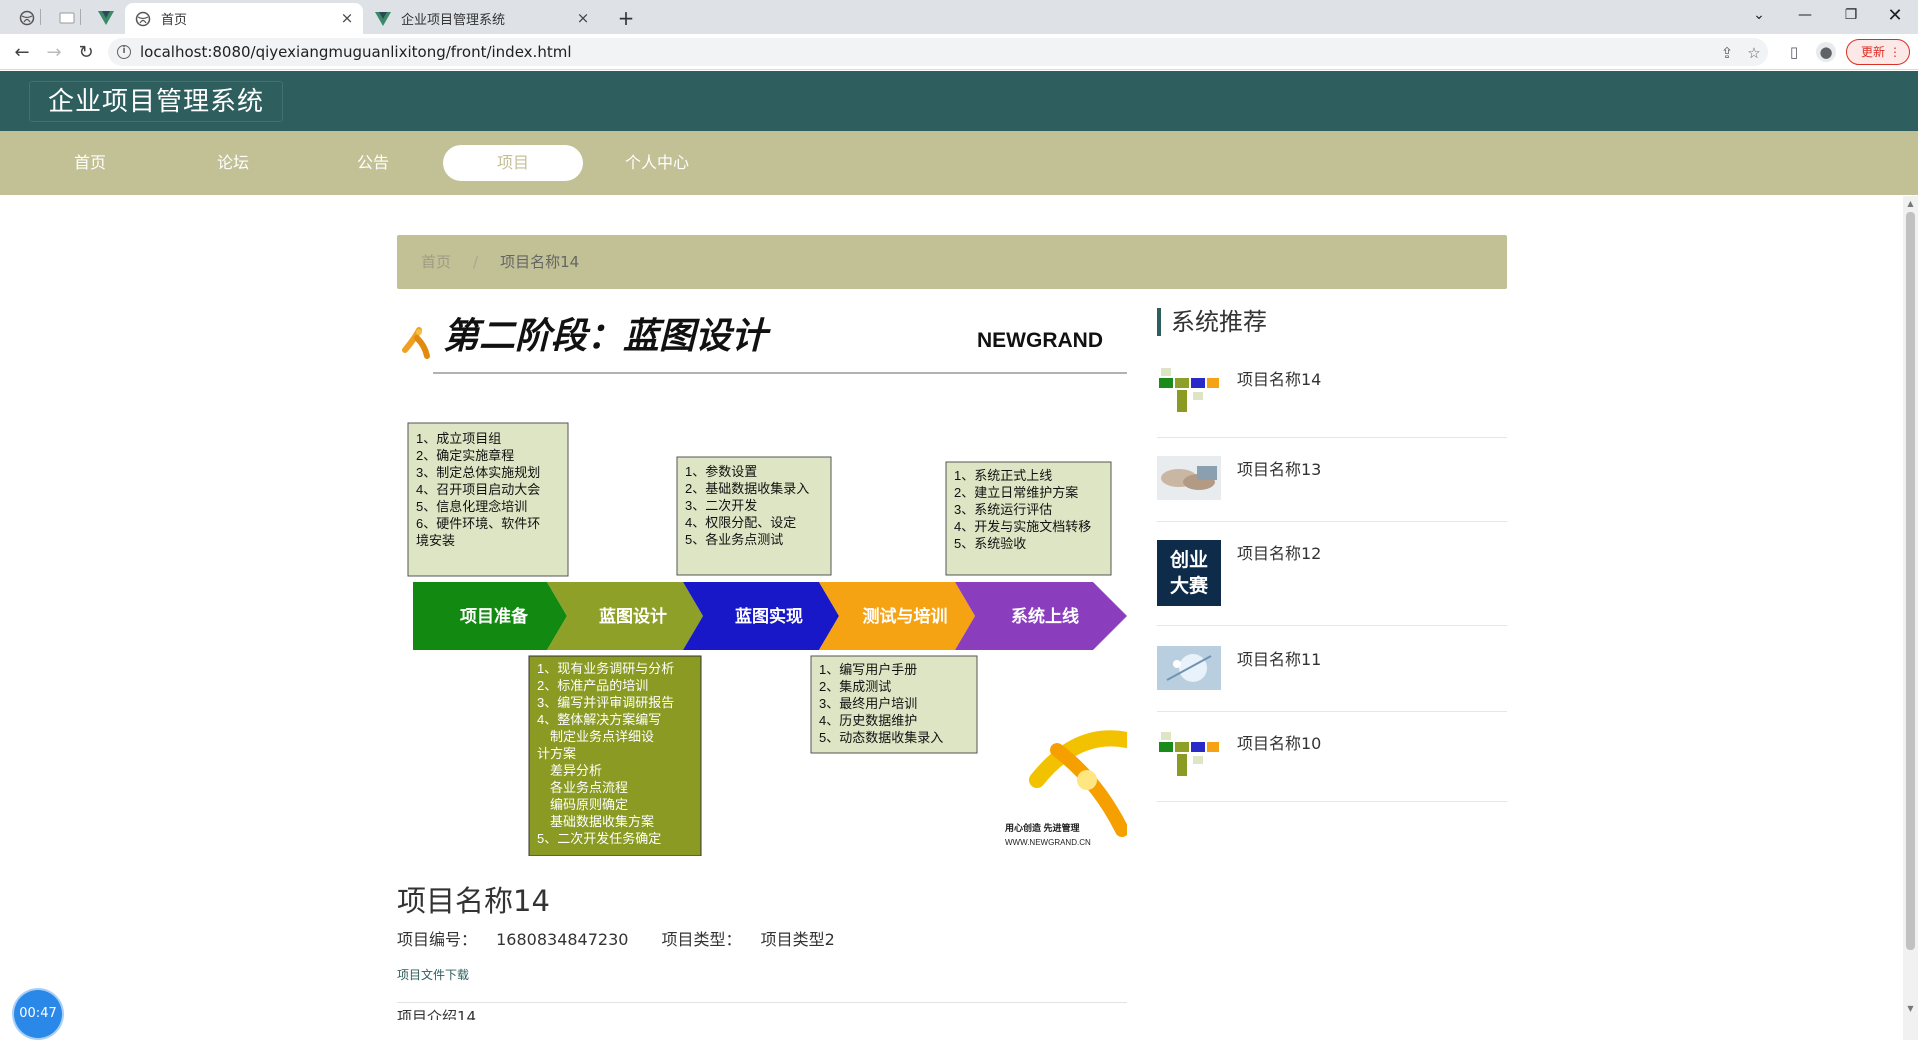 Image resolution: width=1918 pixels, height=1040 pixels. I want to click on svg-text: 2、集成测试, so click(855, 686).